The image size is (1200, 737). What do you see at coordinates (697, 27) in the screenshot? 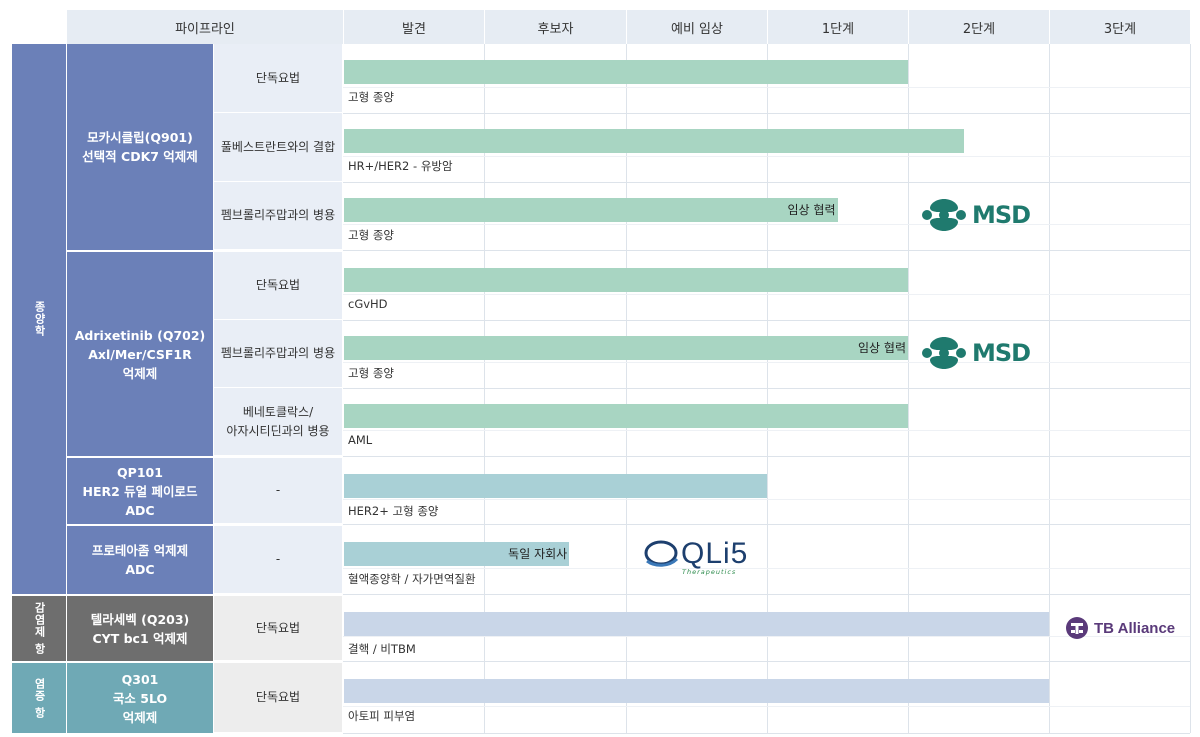
I see `header-stage-3: 예비 임상` at bounding box center [697, 27].